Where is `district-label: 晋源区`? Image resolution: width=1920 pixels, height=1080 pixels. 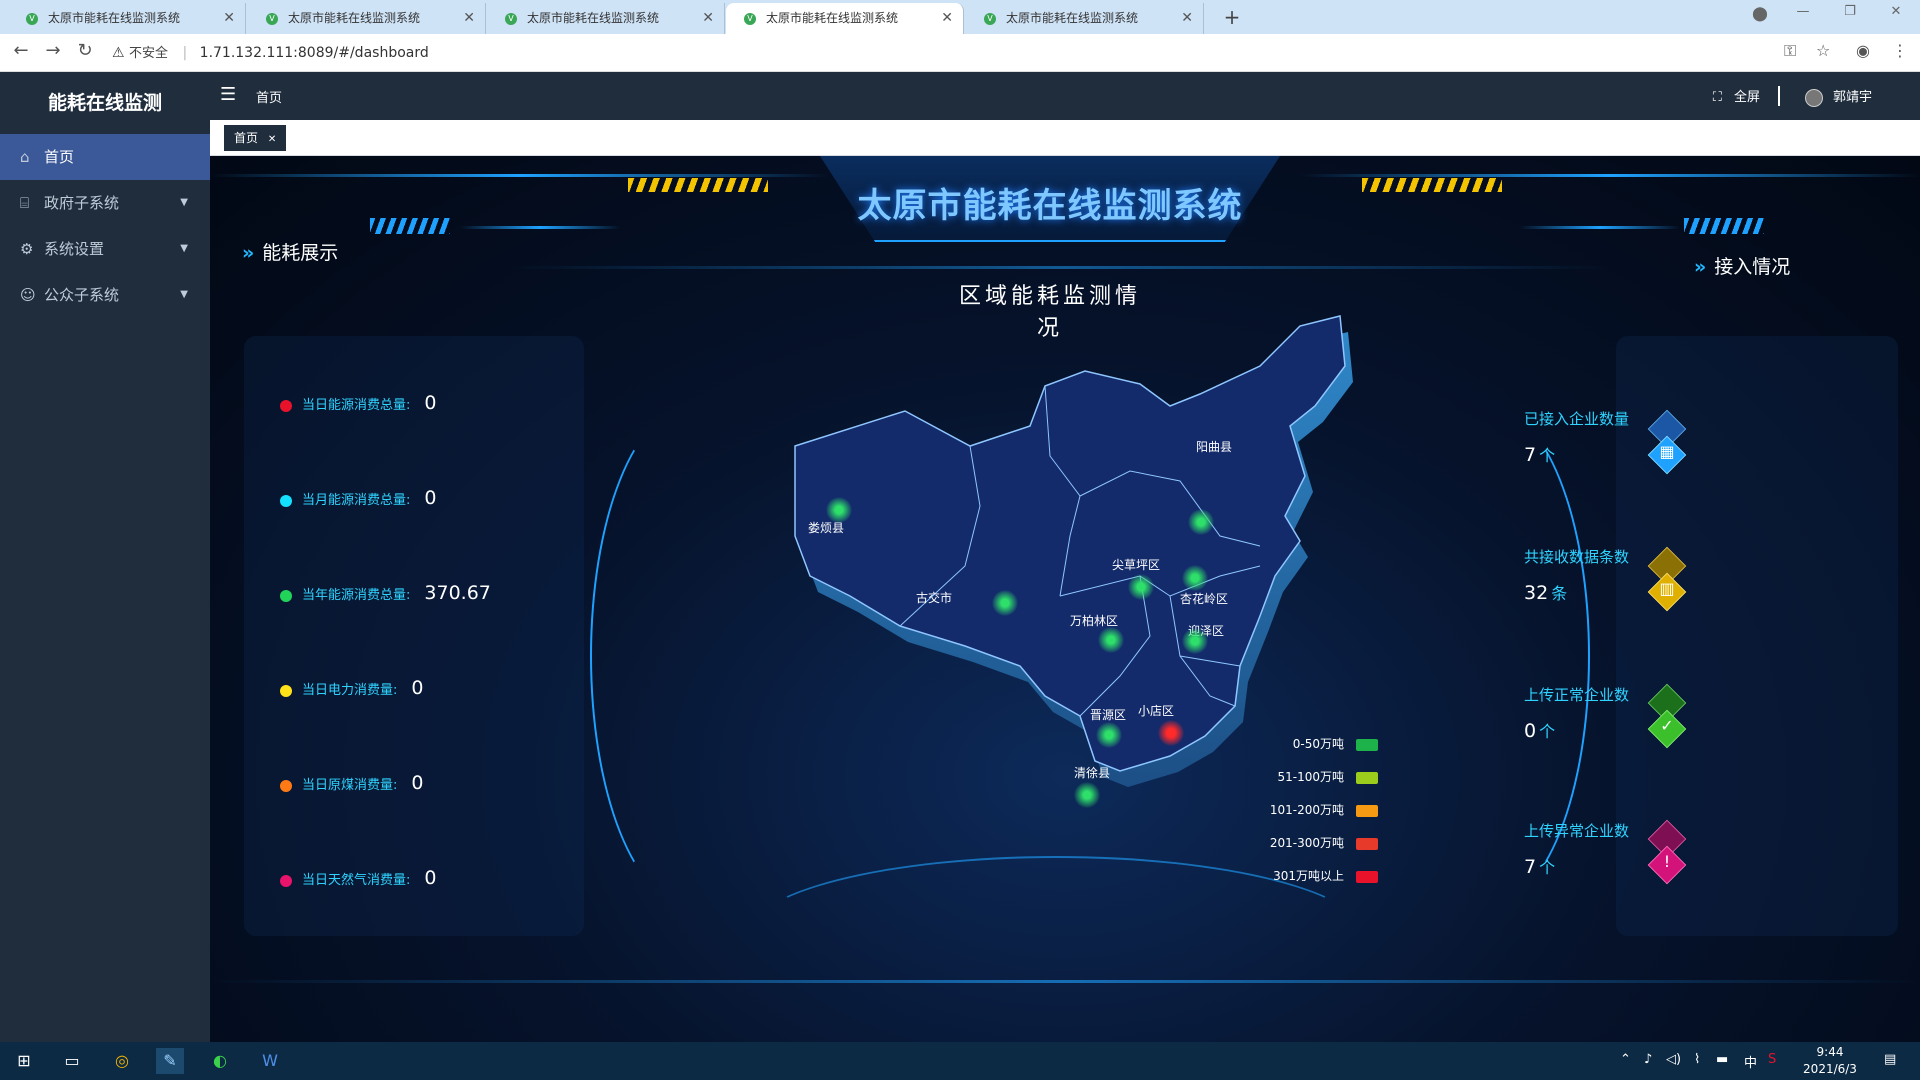 district-label: 晋源区 is located at coordinates (1108, 715).